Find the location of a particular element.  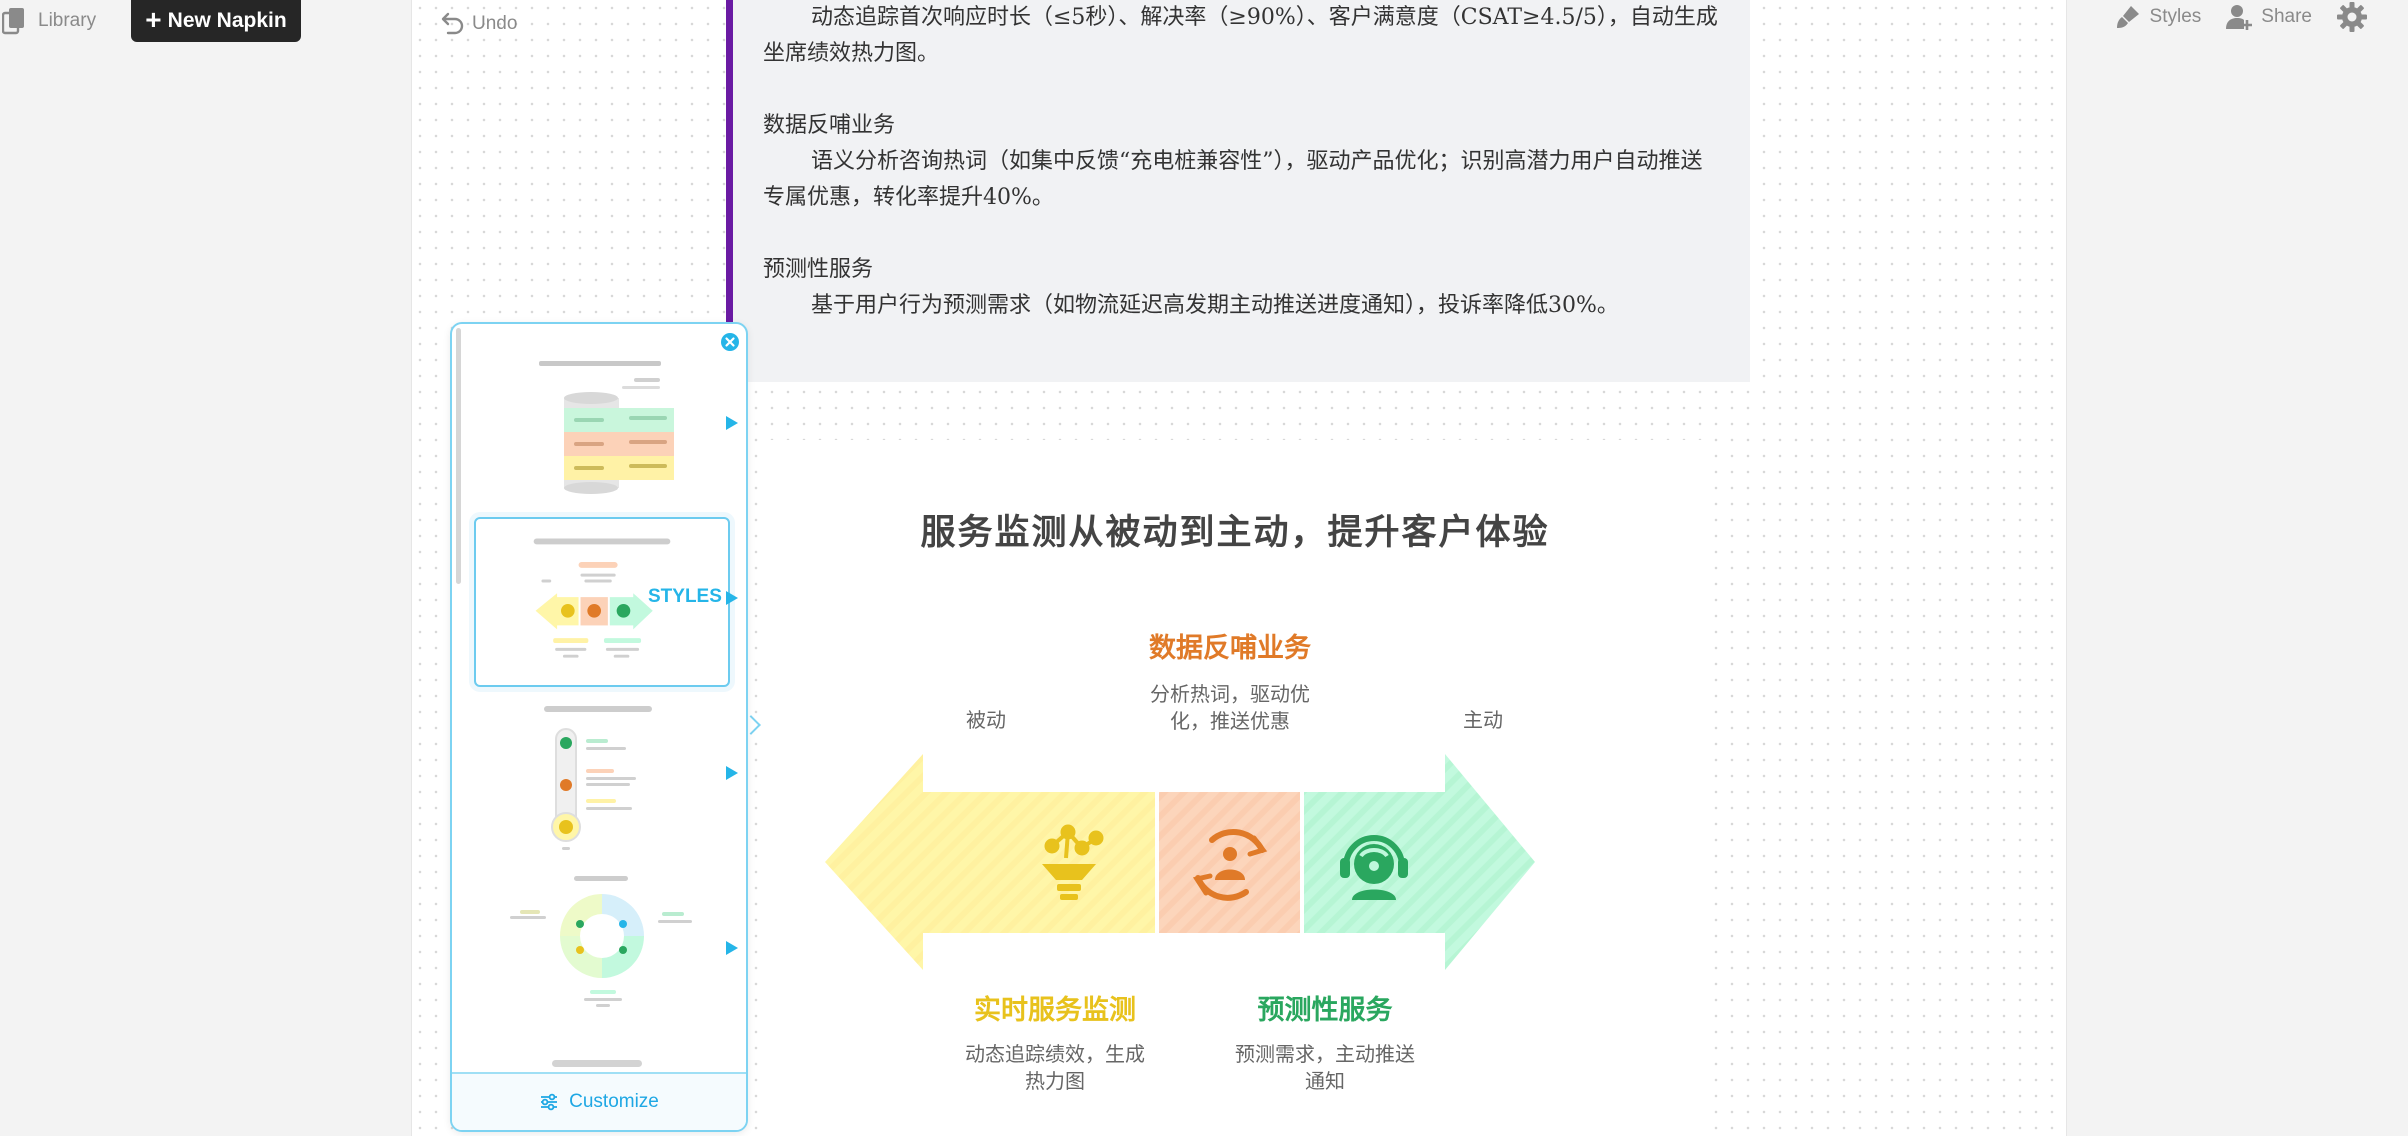

new-napkin-button: + New Napkin is located at coordinates (216, 21).